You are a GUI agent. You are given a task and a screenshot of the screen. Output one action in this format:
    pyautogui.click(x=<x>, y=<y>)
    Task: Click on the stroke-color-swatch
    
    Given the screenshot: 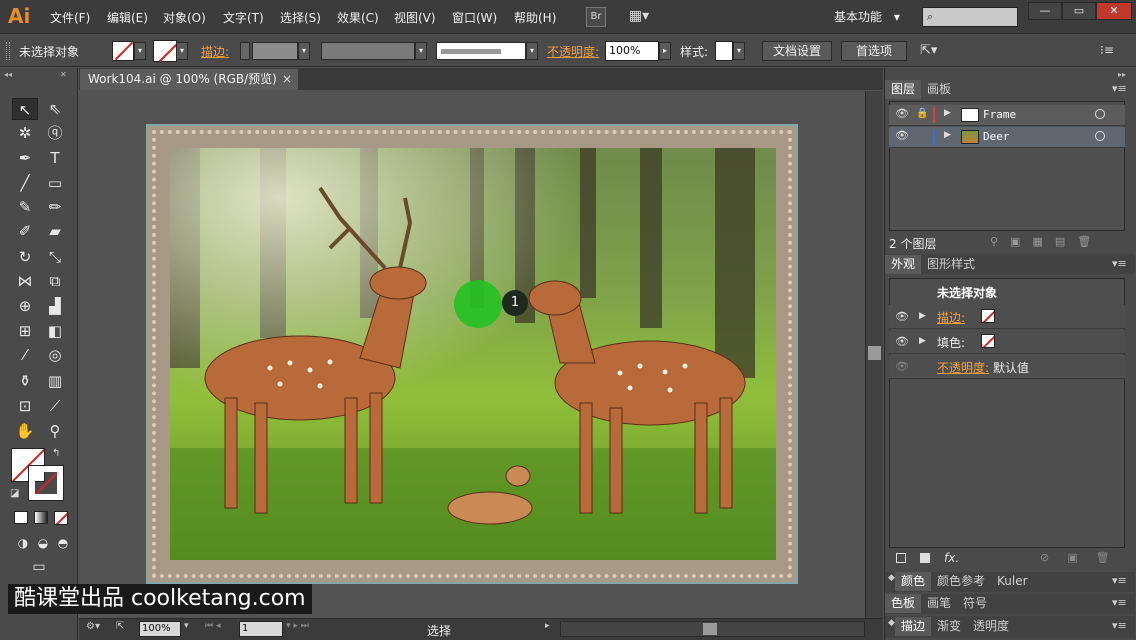 What is the action you would take?
    pyautogui.click(x=46, y=483)
    